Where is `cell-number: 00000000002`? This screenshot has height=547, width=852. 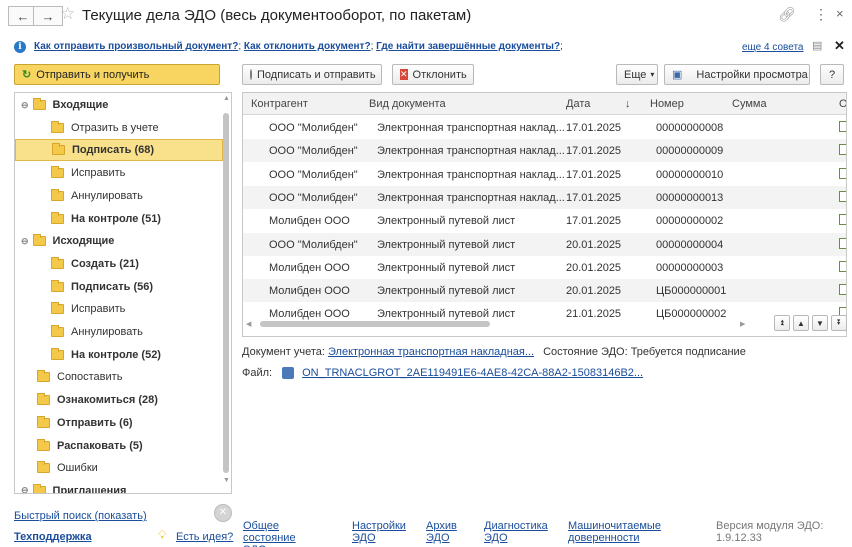 cell-number: 00000000002 is located at coordinates (690, 221).